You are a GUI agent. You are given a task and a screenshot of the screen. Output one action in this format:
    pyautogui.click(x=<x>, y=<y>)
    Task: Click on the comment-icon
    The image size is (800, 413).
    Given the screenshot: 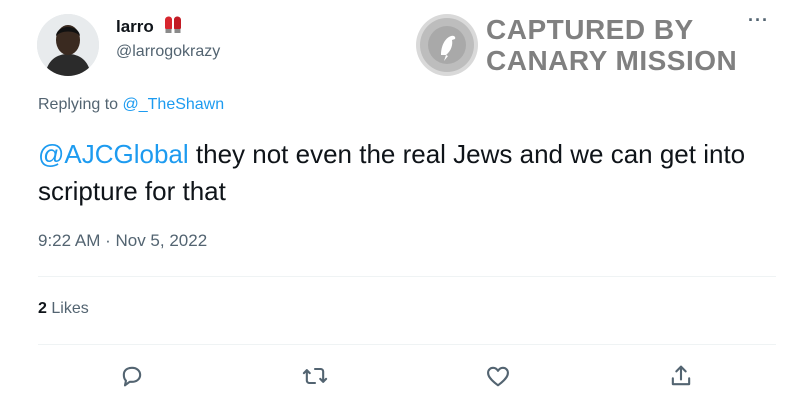 What is the action you would take?
    pyautogui.click(x=132, y=376)
    